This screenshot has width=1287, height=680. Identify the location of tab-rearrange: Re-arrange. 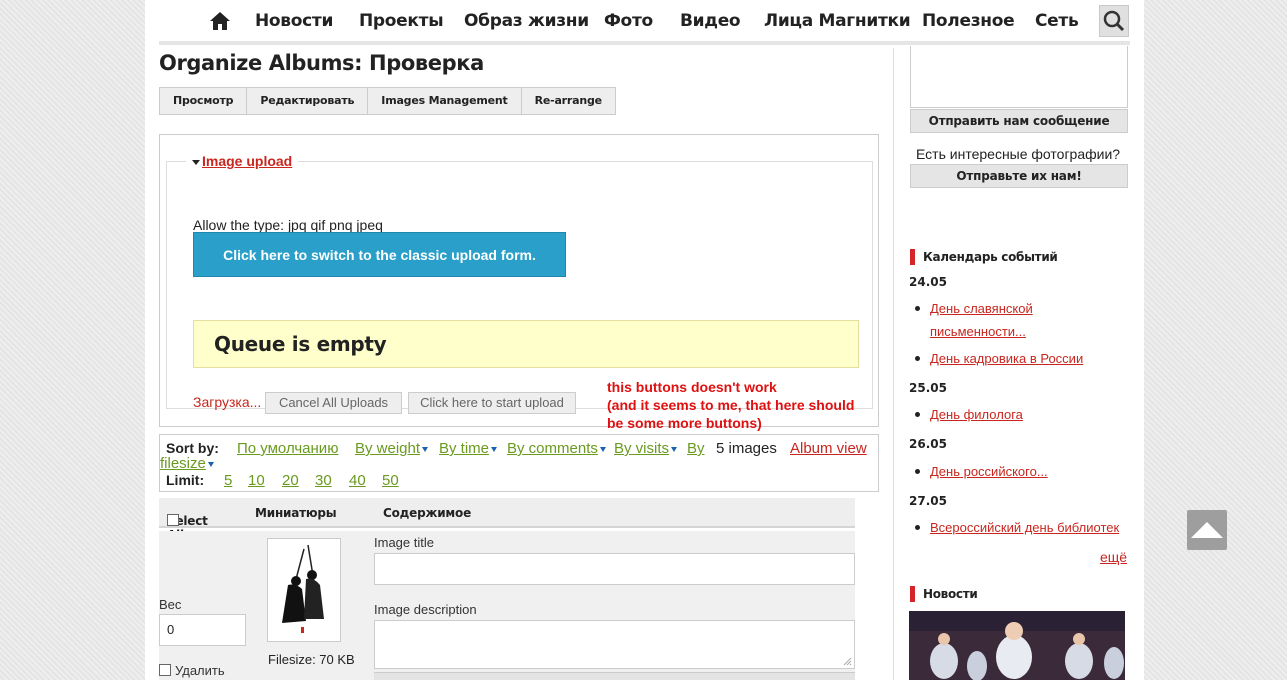
(568, 101).